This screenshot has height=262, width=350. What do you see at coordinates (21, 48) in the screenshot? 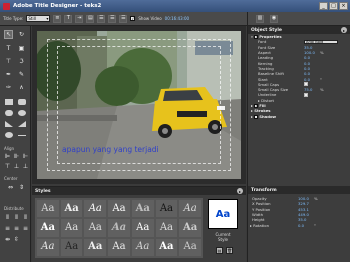
I see `area-type-tool-icon: ▣` at bounding box center [21, 48].